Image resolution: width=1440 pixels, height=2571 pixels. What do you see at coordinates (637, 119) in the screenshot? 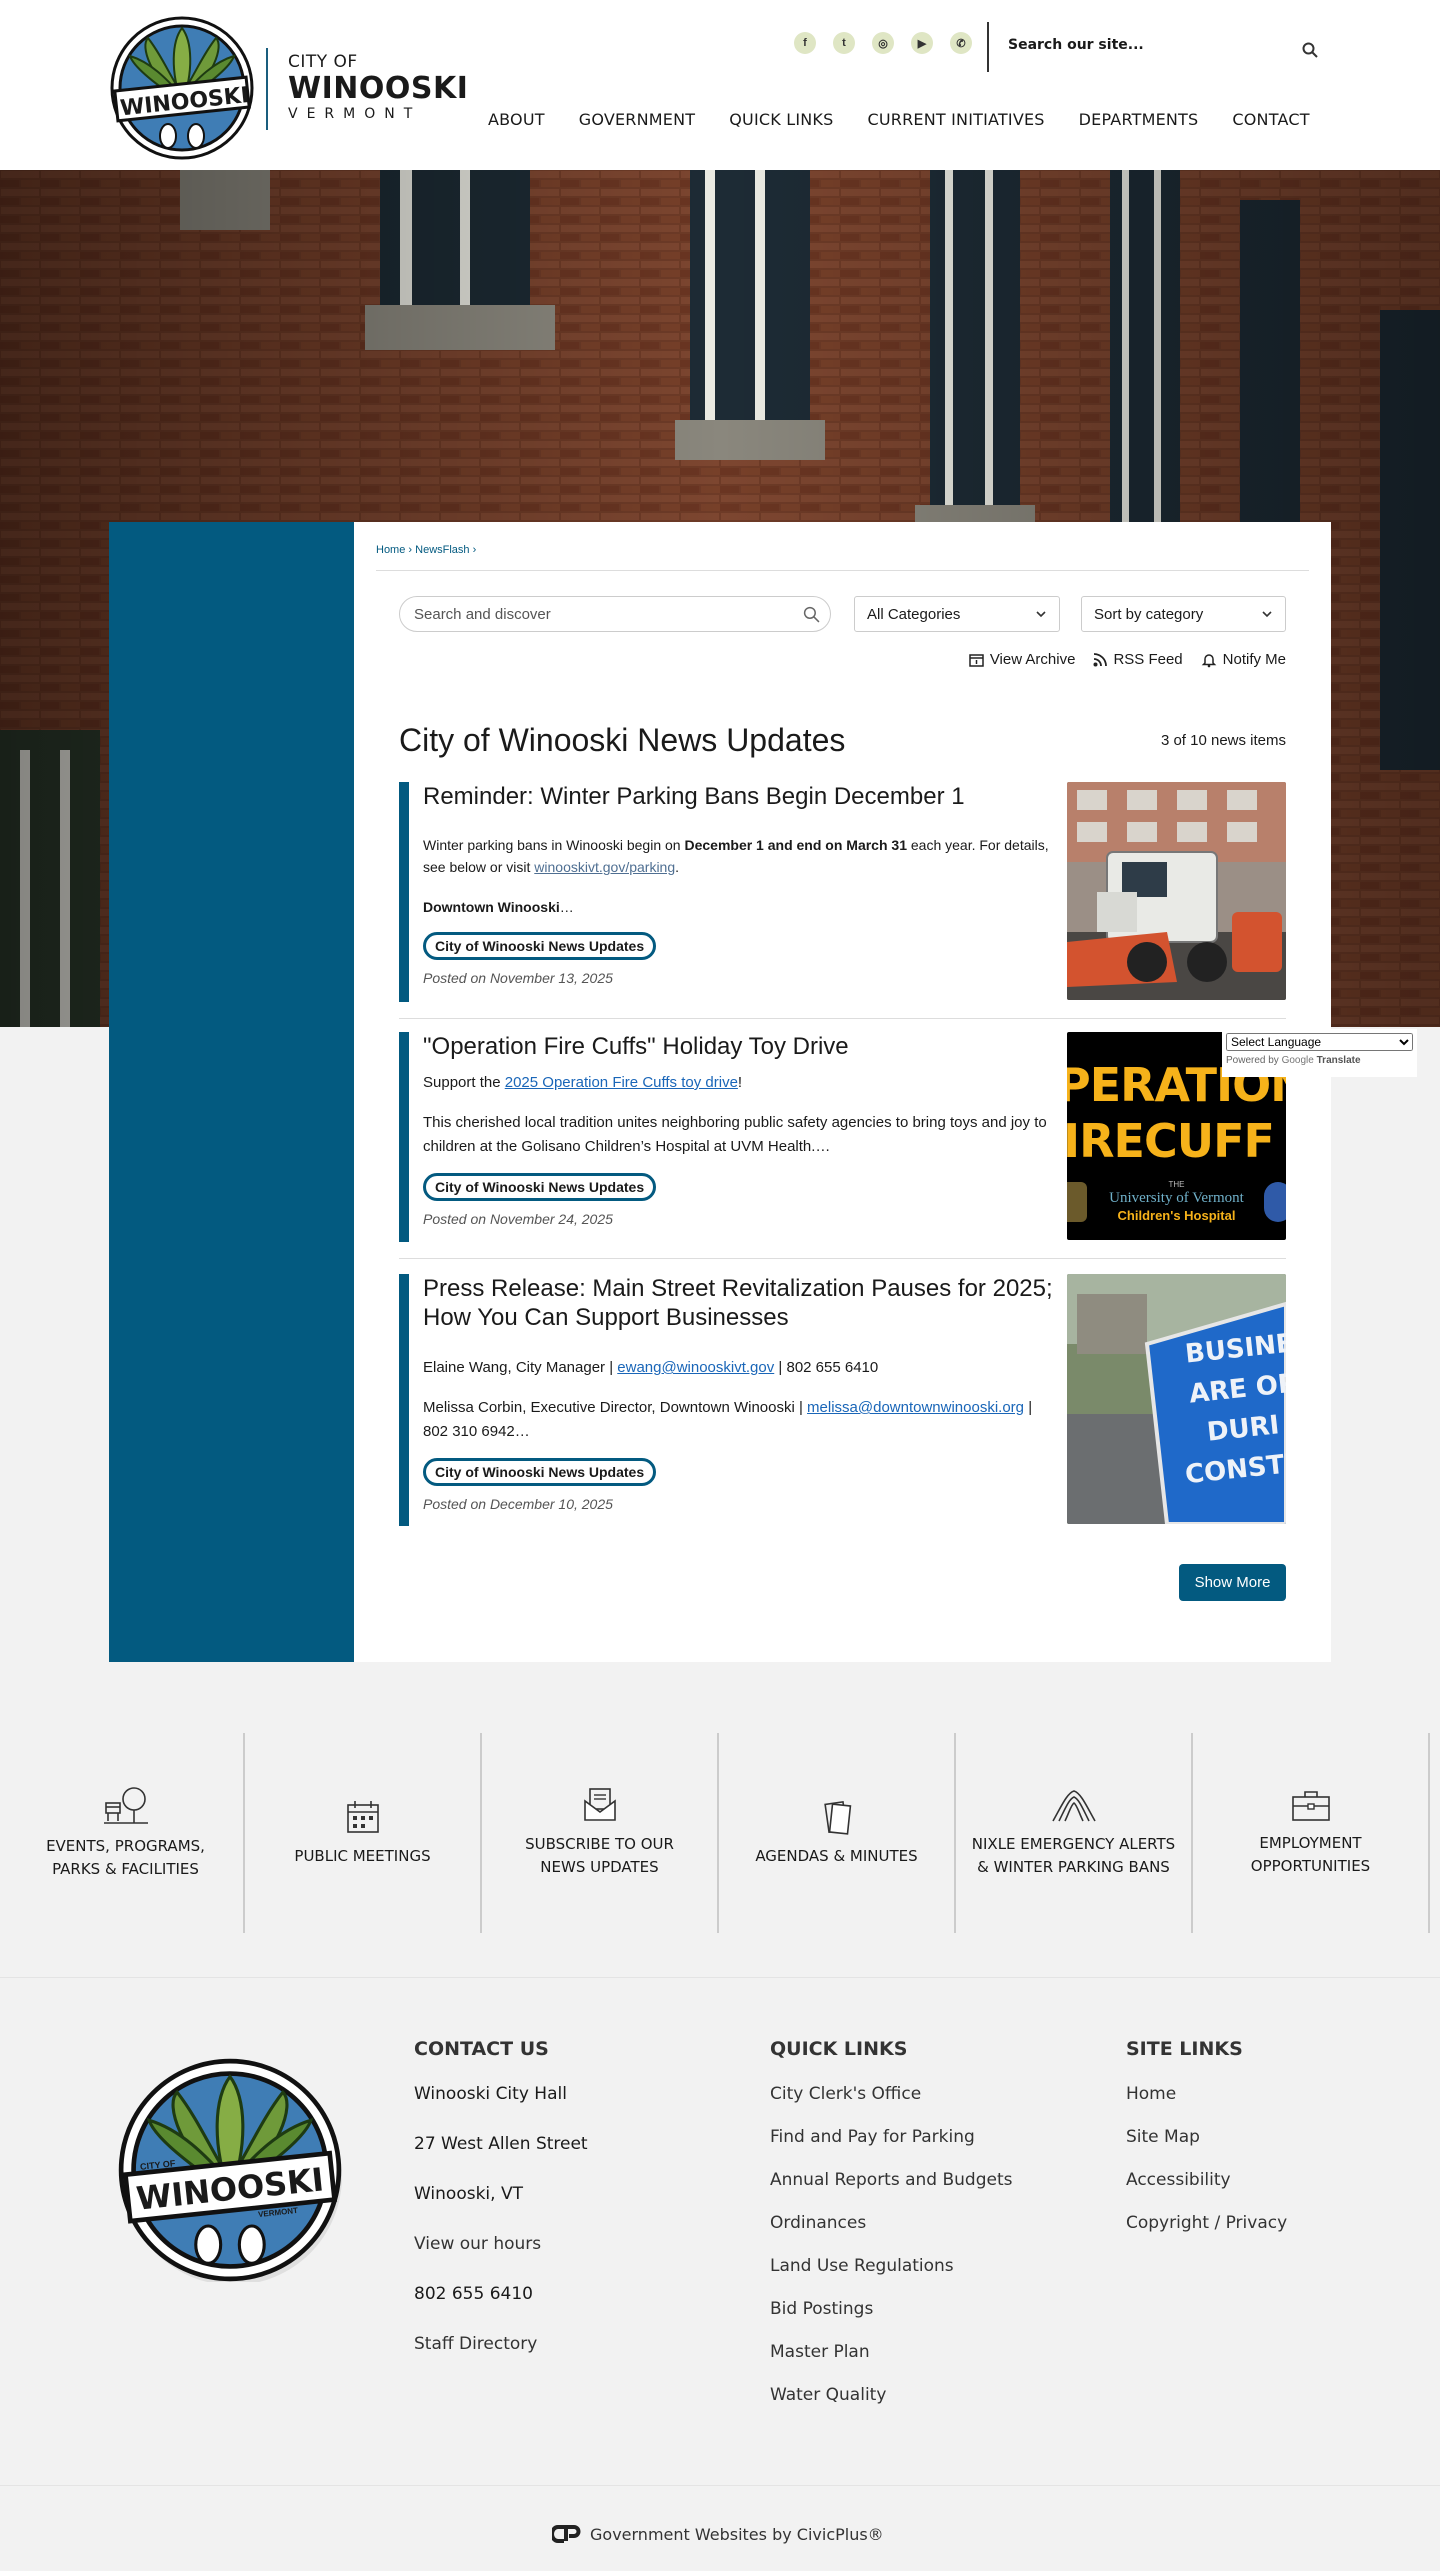
I see `nav-government: GOVERNMENT` at bounding box center [637, 119].